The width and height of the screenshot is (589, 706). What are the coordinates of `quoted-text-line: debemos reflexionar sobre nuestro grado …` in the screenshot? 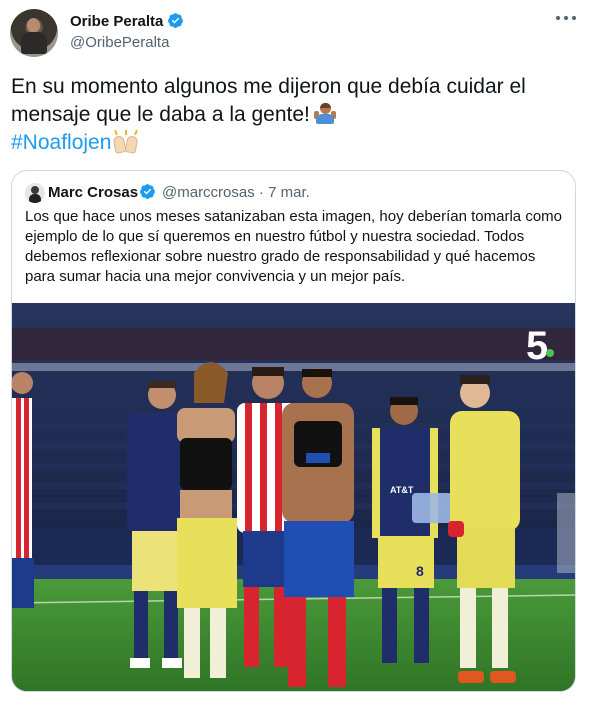 It's located at (280, 256).